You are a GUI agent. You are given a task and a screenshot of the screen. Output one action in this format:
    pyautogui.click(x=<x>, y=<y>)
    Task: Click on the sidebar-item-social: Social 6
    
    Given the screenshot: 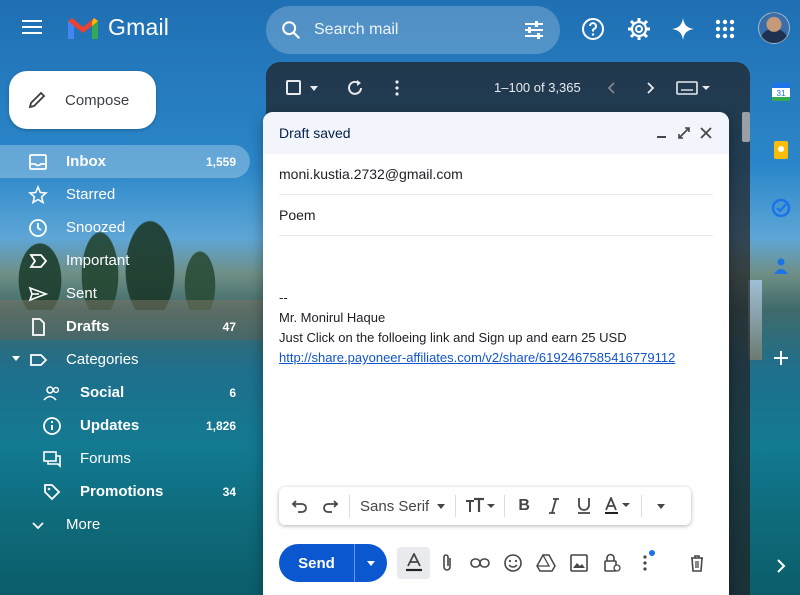 What is the action you would take?
    pyautogui.click(x=125, y=392)
    